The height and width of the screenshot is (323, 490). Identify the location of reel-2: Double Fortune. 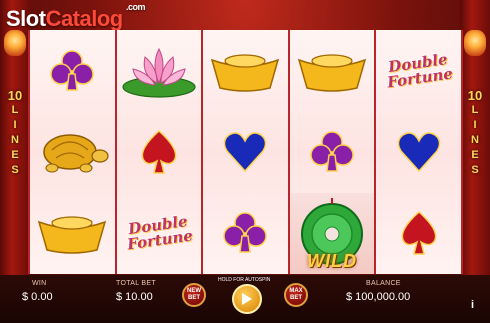
(159, 152).